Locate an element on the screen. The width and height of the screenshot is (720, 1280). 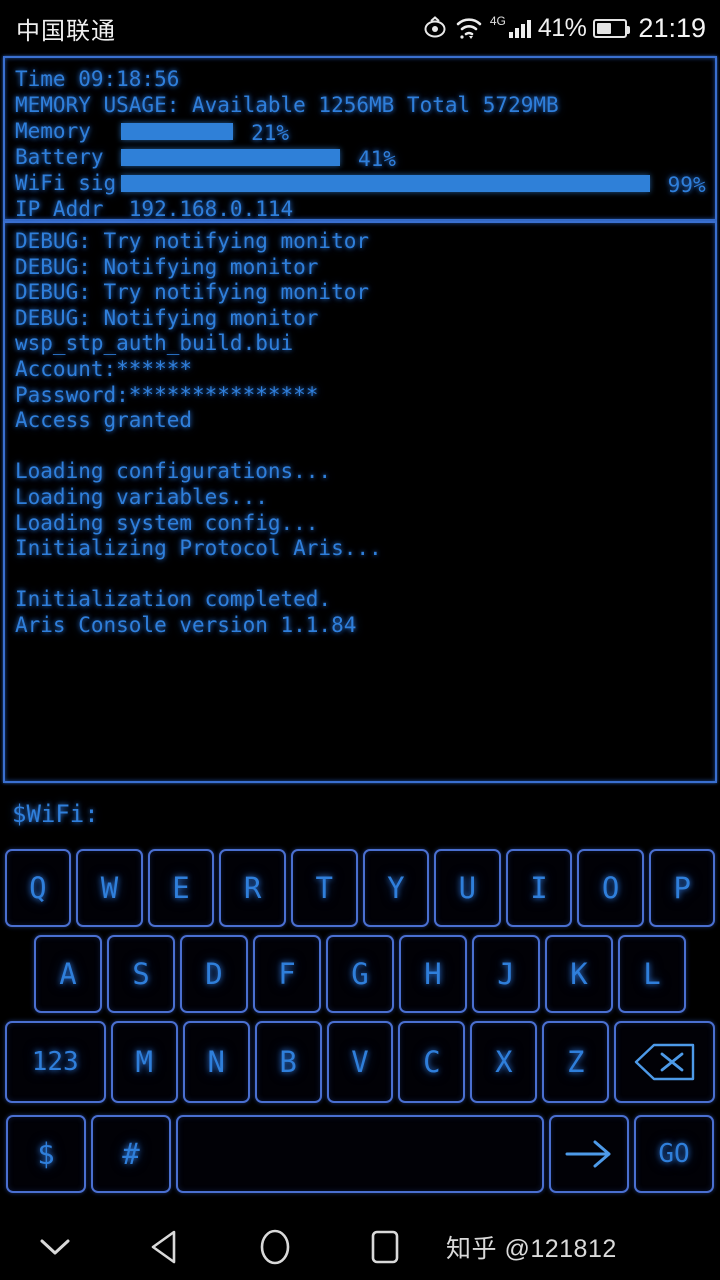
key-j: J is located at coordinates (506, 974).